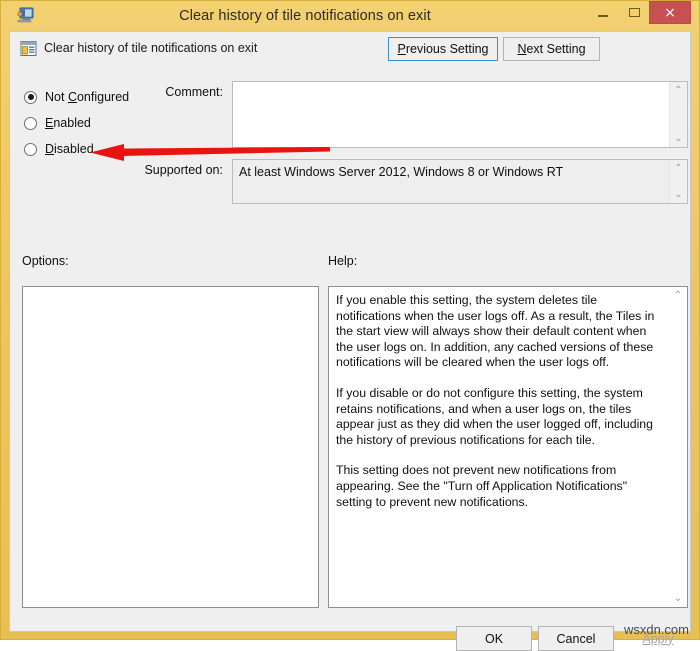 This screenshot has width=700, height=651. I want to click on previous-setting-button: Previous Setting, so click(443, 49).